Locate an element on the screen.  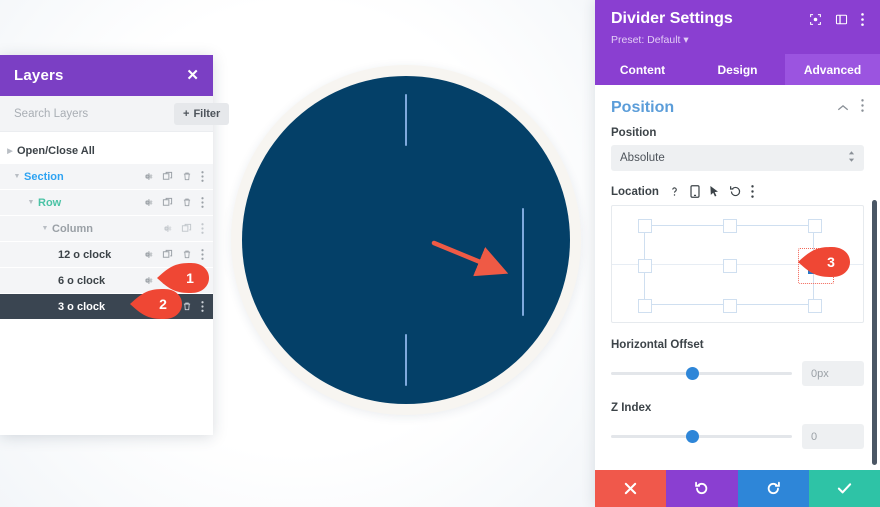
redo-icon is located at coordinates (773, 488).